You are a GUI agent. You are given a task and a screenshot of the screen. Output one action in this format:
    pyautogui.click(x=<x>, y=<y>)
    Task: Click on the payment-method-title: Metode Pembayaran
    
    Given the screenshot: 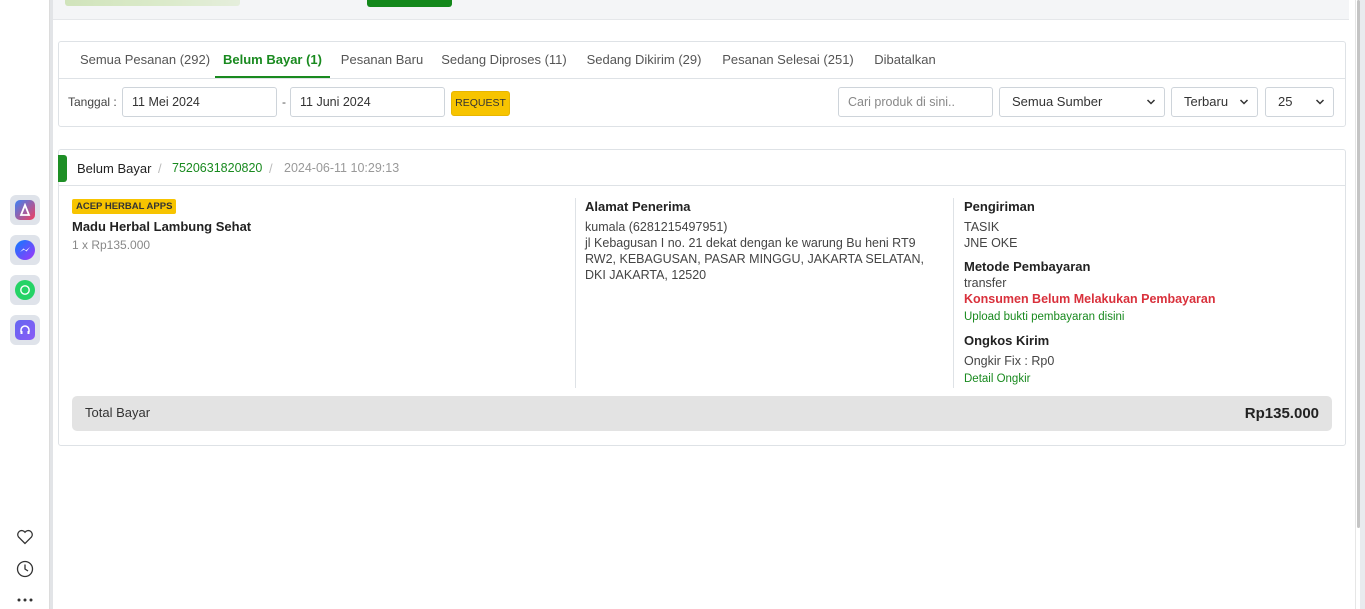 What is the action you would take?
    pyautogui.click(x=1027, y=266)
    